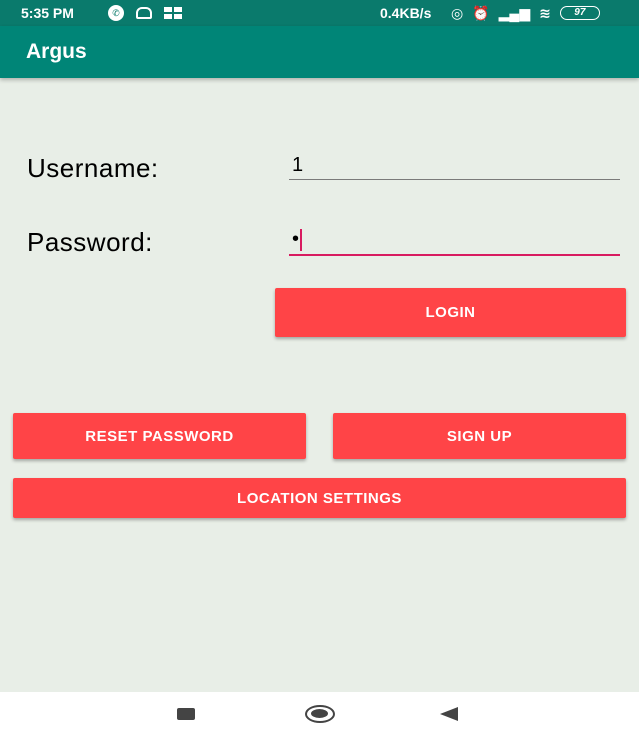 The height and width of the screenshot is (736, 639). Describe the element at coordinates (579, 13) in the screenshot. I see `battery-icon: 97` at that location.